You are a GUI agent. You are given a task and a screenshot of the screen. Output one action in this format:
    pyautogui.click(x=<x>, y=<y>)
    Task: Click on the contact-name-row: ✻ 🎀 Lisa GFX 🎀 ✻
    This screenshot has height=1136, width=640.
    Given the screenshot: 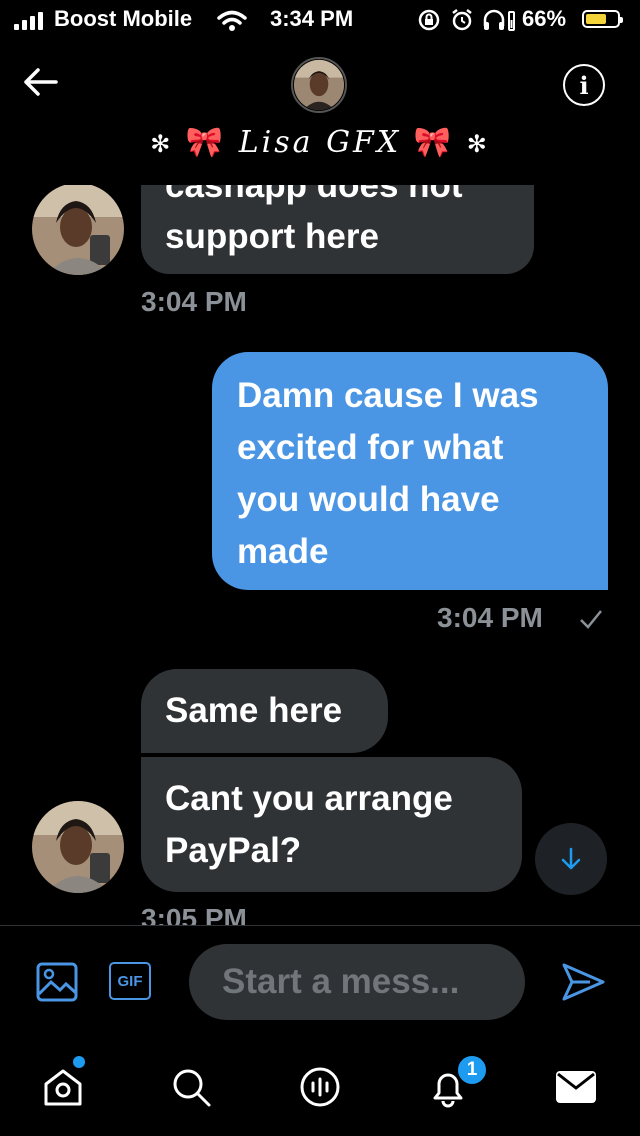 What is the action you would take?
    pyautogui.click(x=320, y=142)
    